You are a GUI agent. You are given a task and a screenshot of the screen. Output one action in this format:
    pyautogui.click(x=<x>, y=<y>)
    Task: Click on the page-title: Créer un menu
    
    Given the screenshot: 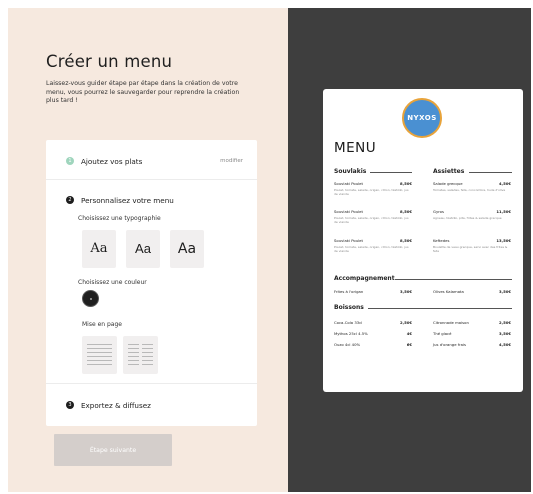 What is the action you would take?
    pyautogui.click(x=109, y=61)
    